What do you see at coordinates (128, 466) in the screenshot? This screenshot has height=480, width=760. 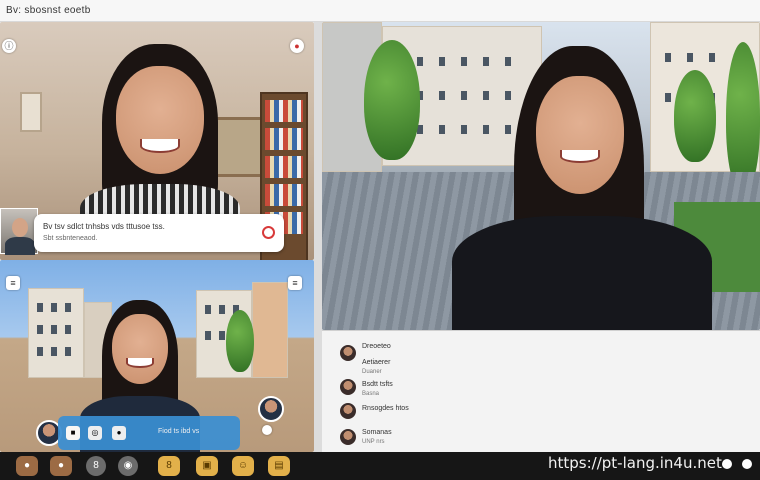 I see `record-icon: ◉` at bounding box center [128, 466].